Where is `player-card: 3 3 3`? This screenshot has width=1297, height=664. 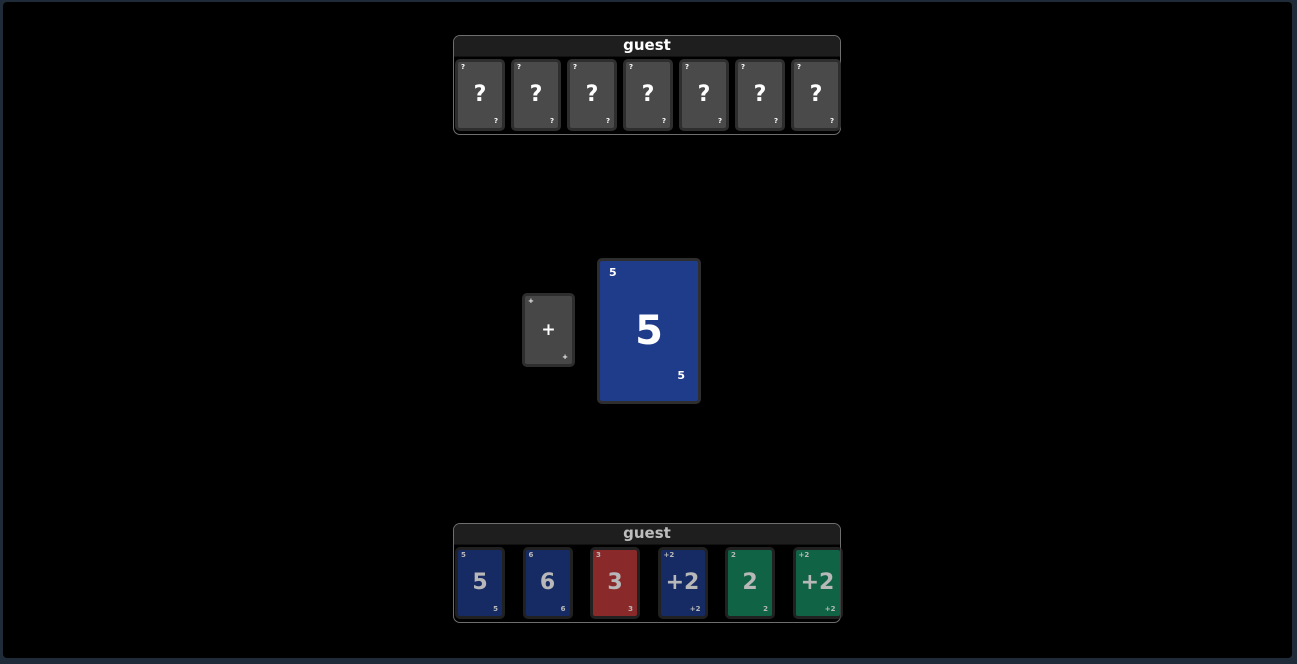 player-card: 3 3 3 is located at coordinates (615, 583).